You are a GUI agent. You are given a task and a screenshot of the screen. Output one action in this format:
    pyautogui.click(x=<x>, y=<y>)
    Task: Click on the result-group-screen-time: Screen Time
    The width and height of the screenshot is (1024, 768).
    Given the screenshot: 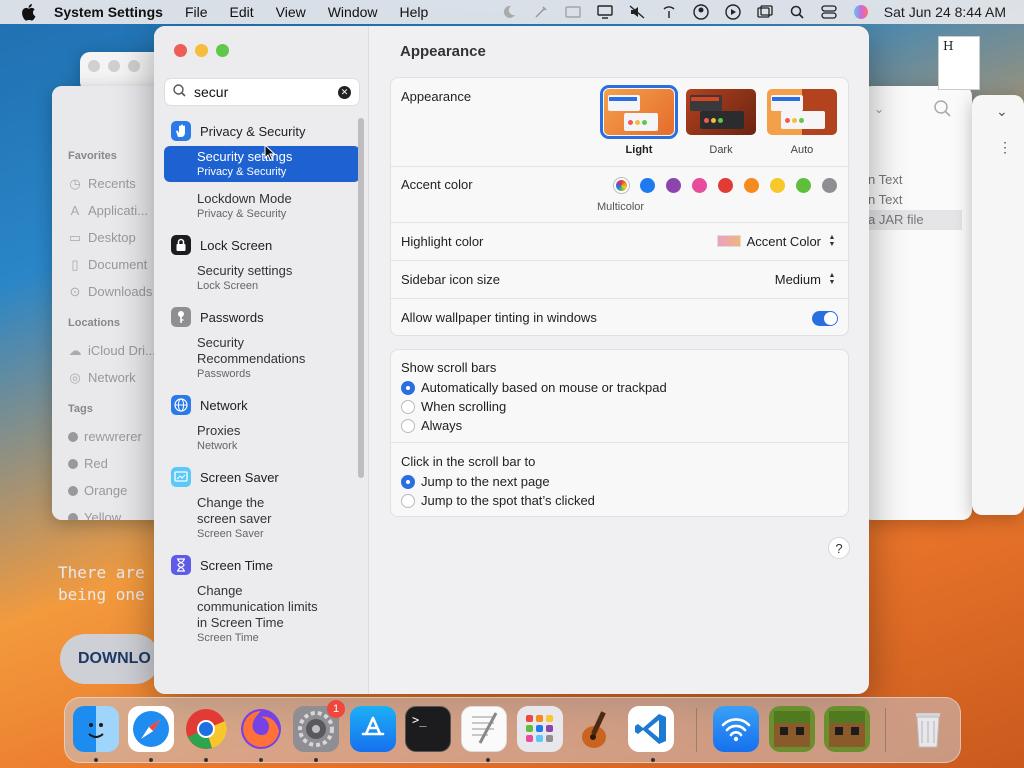 What is the action you would take?
    pyautogui.click(x=262, y=565)
    